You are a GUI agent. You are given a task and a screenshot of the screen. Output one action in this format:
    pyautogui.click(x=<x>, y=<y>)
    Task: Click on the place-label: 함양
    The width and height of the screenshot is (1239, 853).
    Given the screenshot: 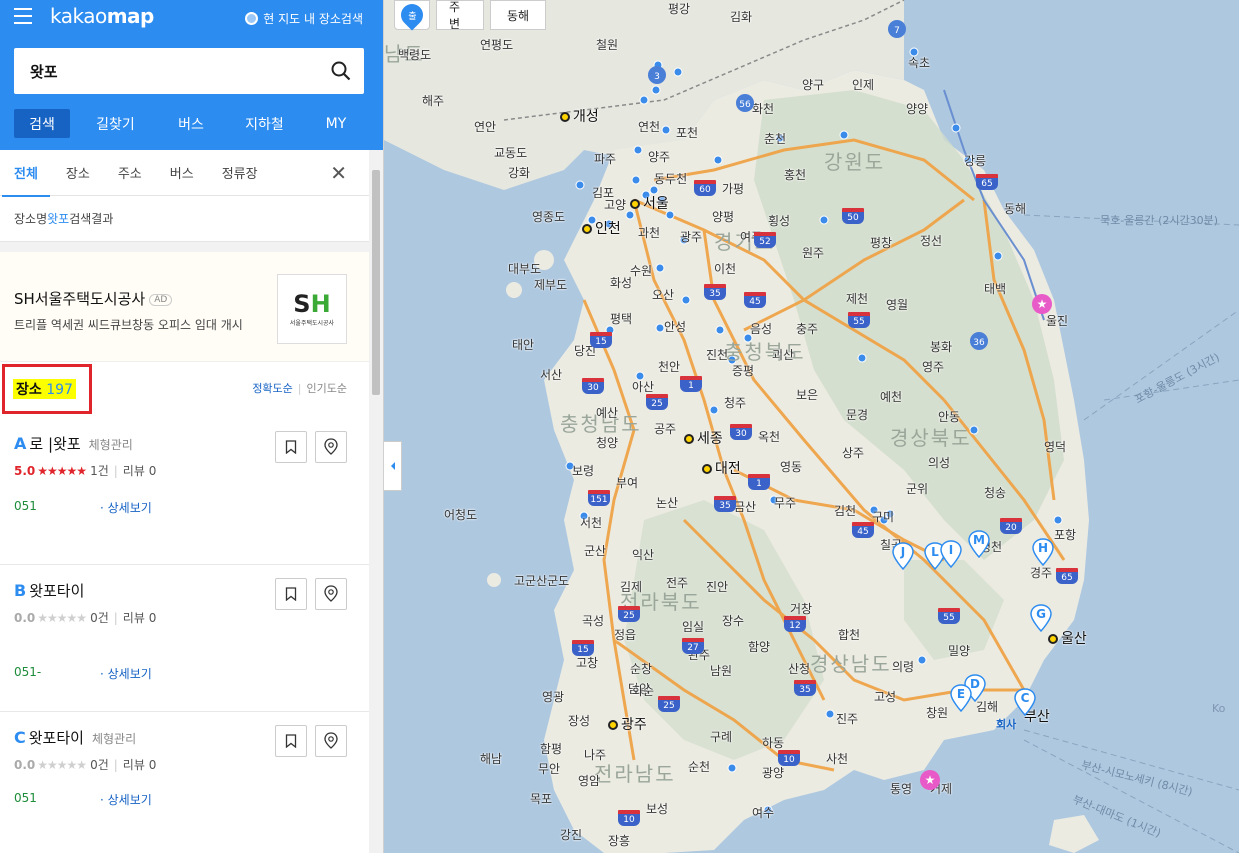 What is the action you would take?
    pyautogui.click(x=759, y=647)
    